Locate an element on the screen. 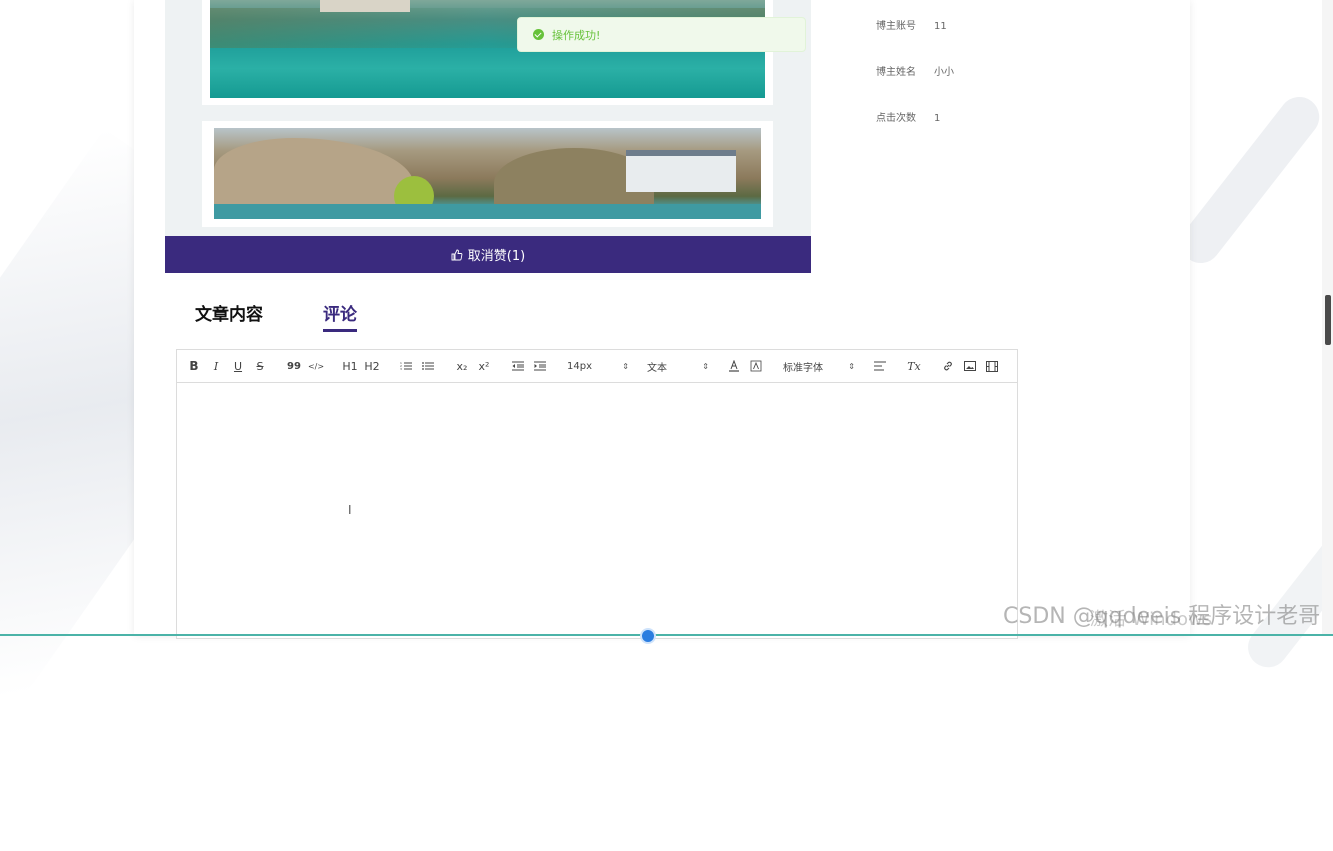 This screenshot has height=851, width=1333. superscript-button: x² is located at coordinates (484, 366).